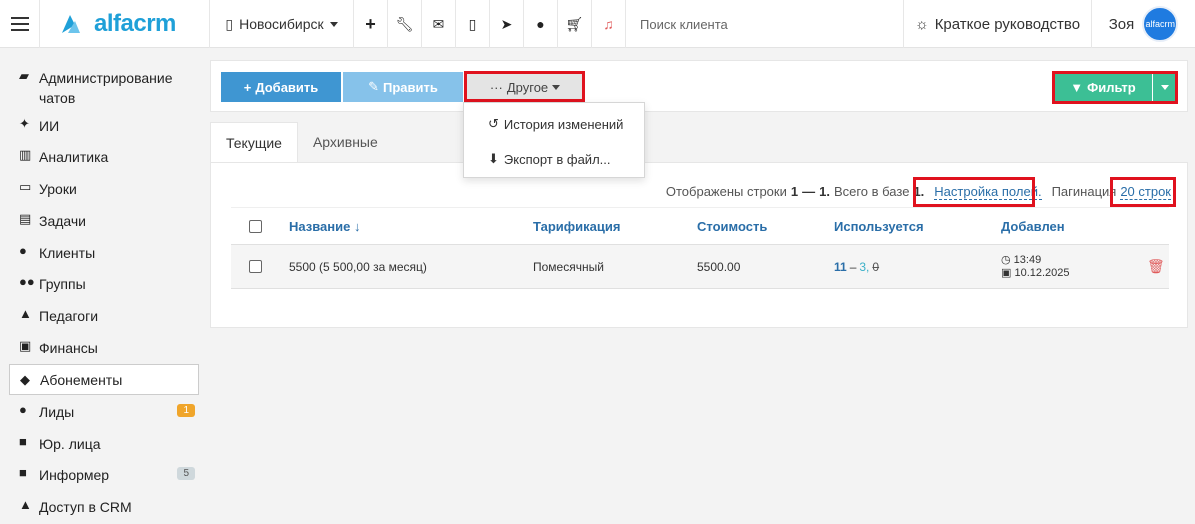  I want to click on guide-link: ☼ Краткое руководство, so click(998, 24).